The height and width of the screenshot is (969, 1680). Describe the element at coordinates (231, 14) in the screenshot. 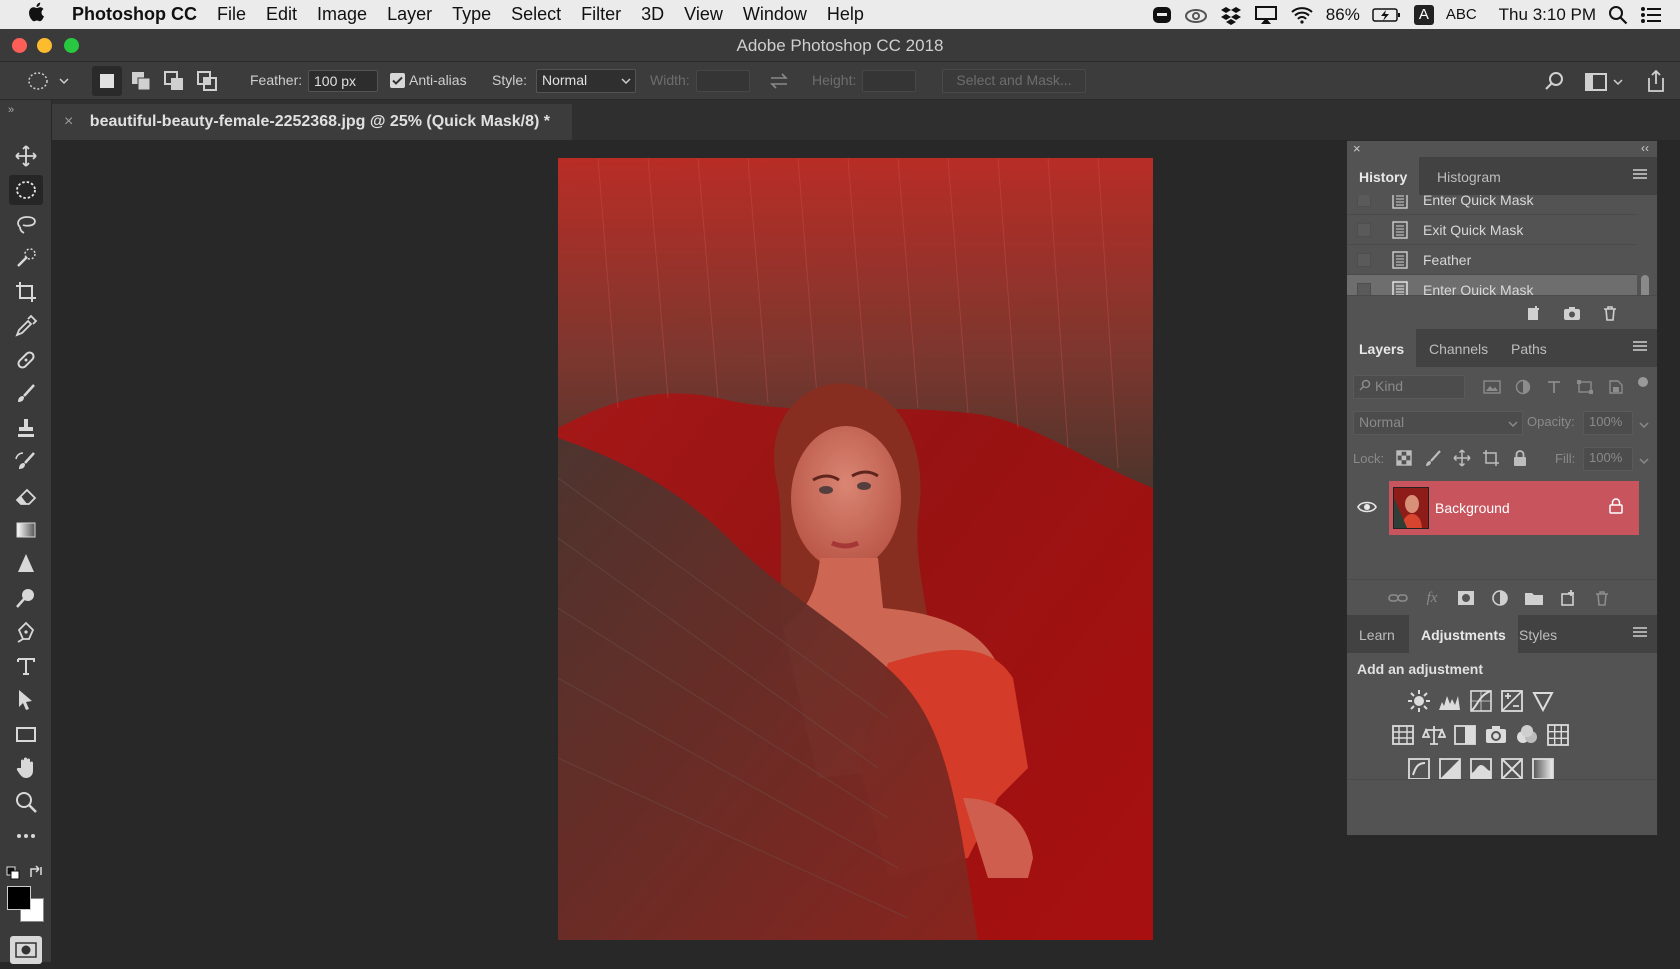

I see `menu-file: File` at that location.